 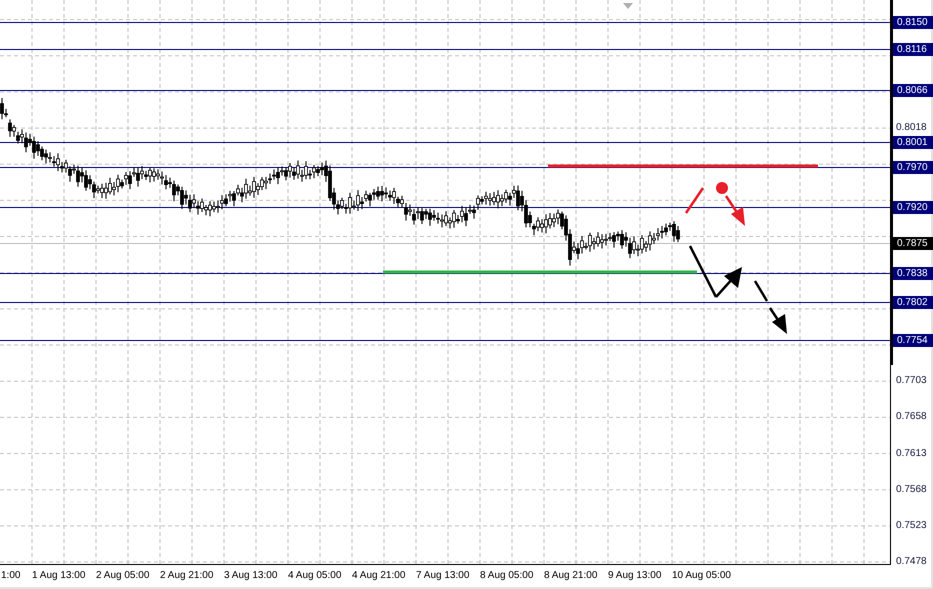 I want to click on time-label: 8 Aug 21:00, so click(x=571, y=576).